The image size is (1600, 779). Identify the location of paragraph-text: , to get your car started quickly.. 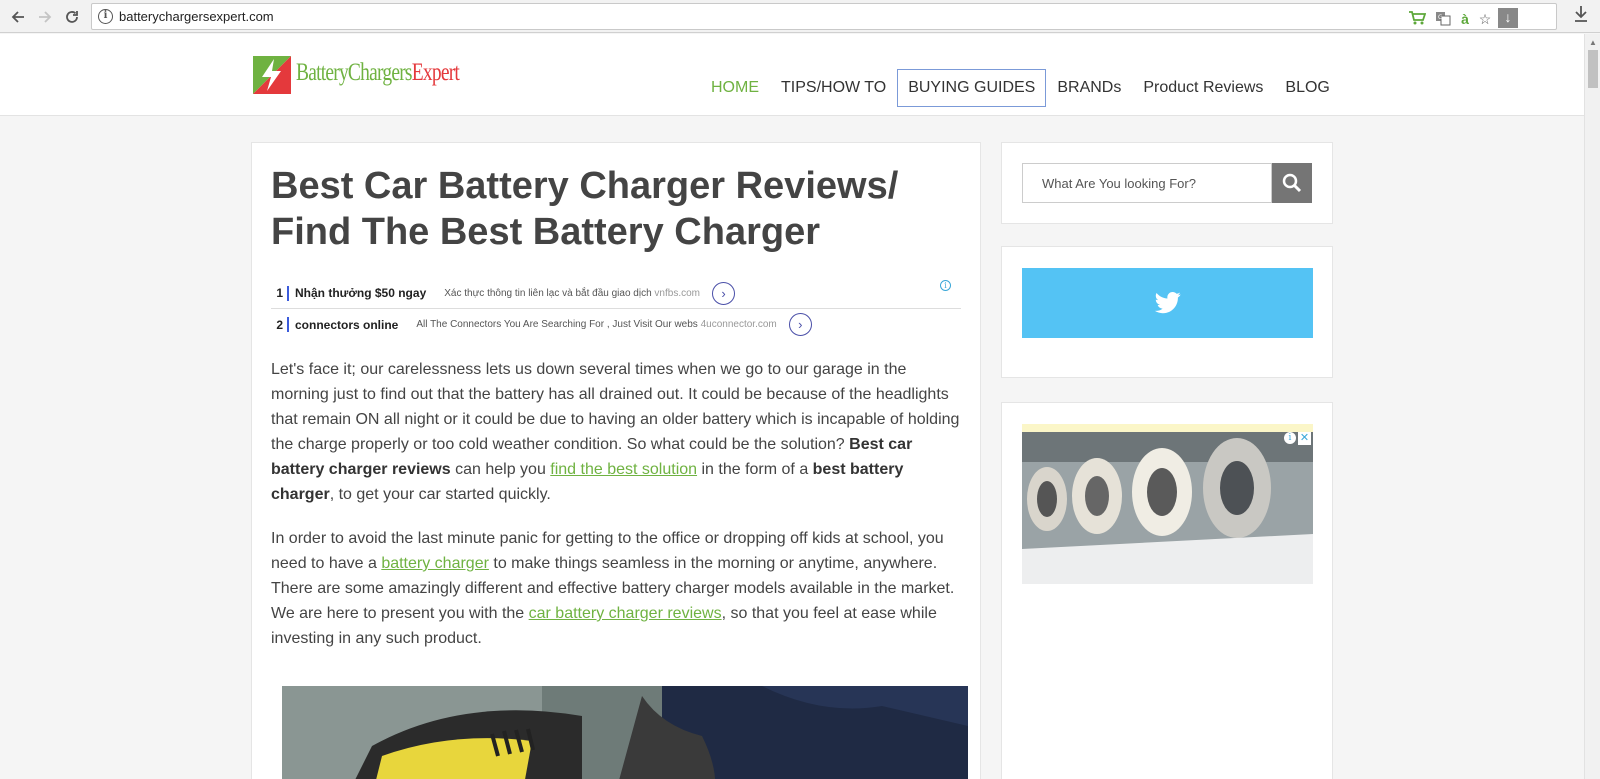
(440, 494).